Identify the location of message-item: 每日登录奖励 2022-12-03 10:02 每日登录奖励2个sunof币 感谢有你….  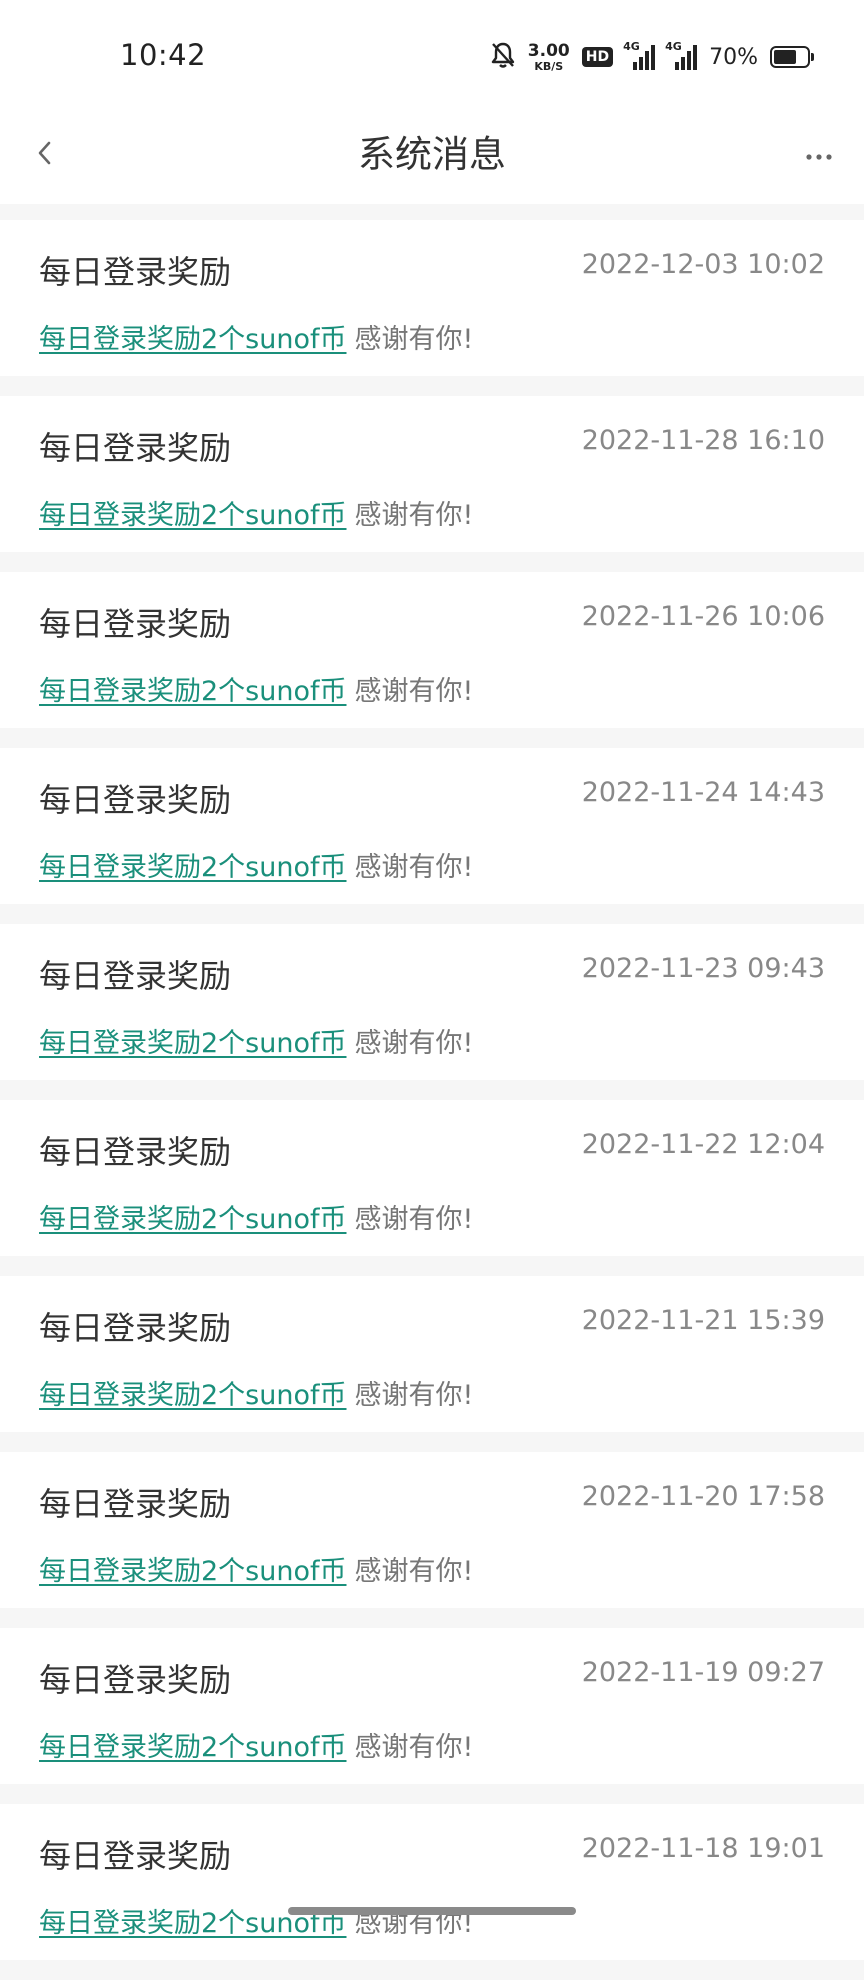
(432, 298).